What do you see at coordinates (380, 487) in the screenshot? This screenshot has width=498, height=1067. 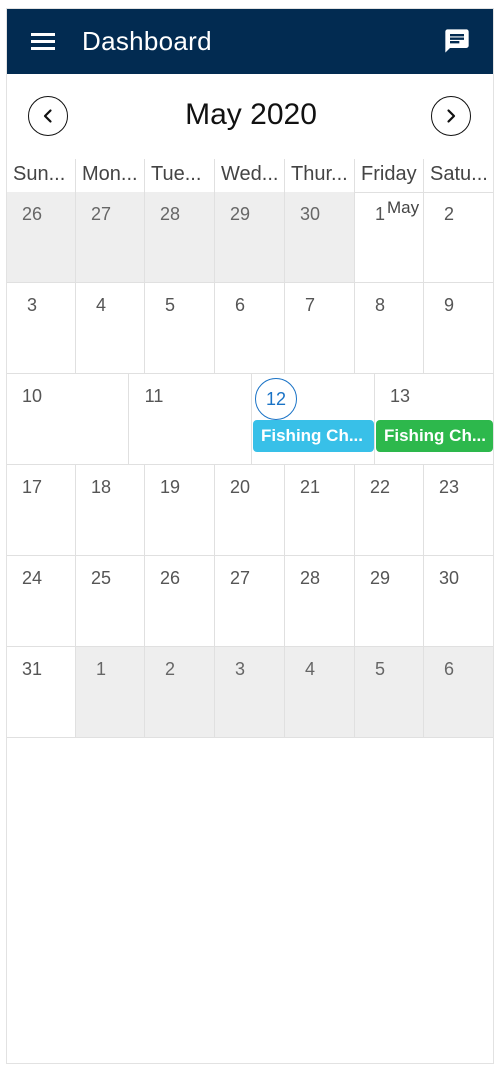 I see `day-number: 22` at bounding box center [380, 487].